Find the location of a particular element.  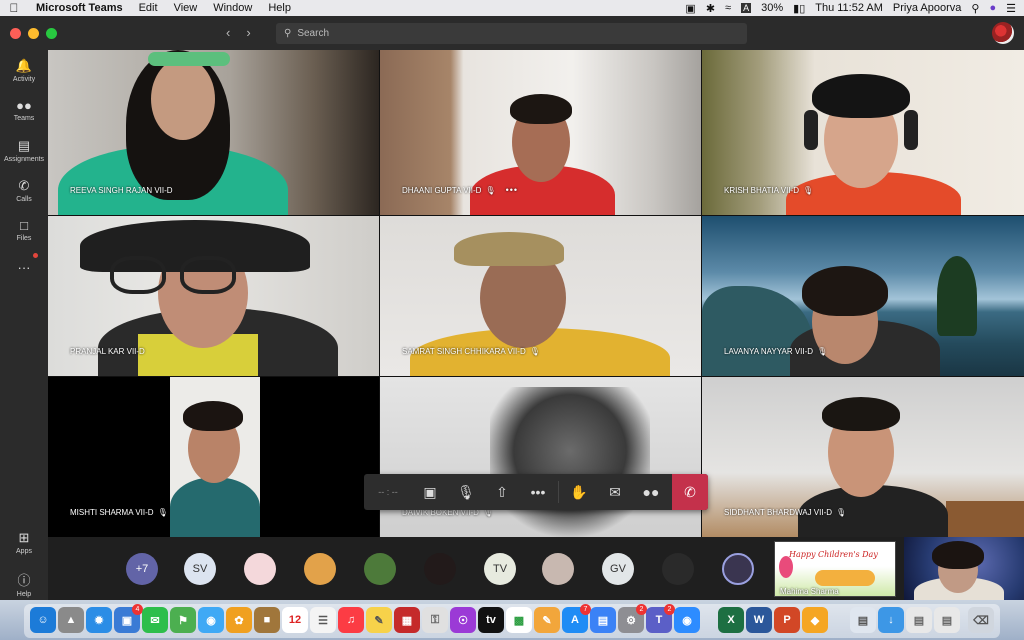

participants-icon: ●● is located at coordinates (651, 492).